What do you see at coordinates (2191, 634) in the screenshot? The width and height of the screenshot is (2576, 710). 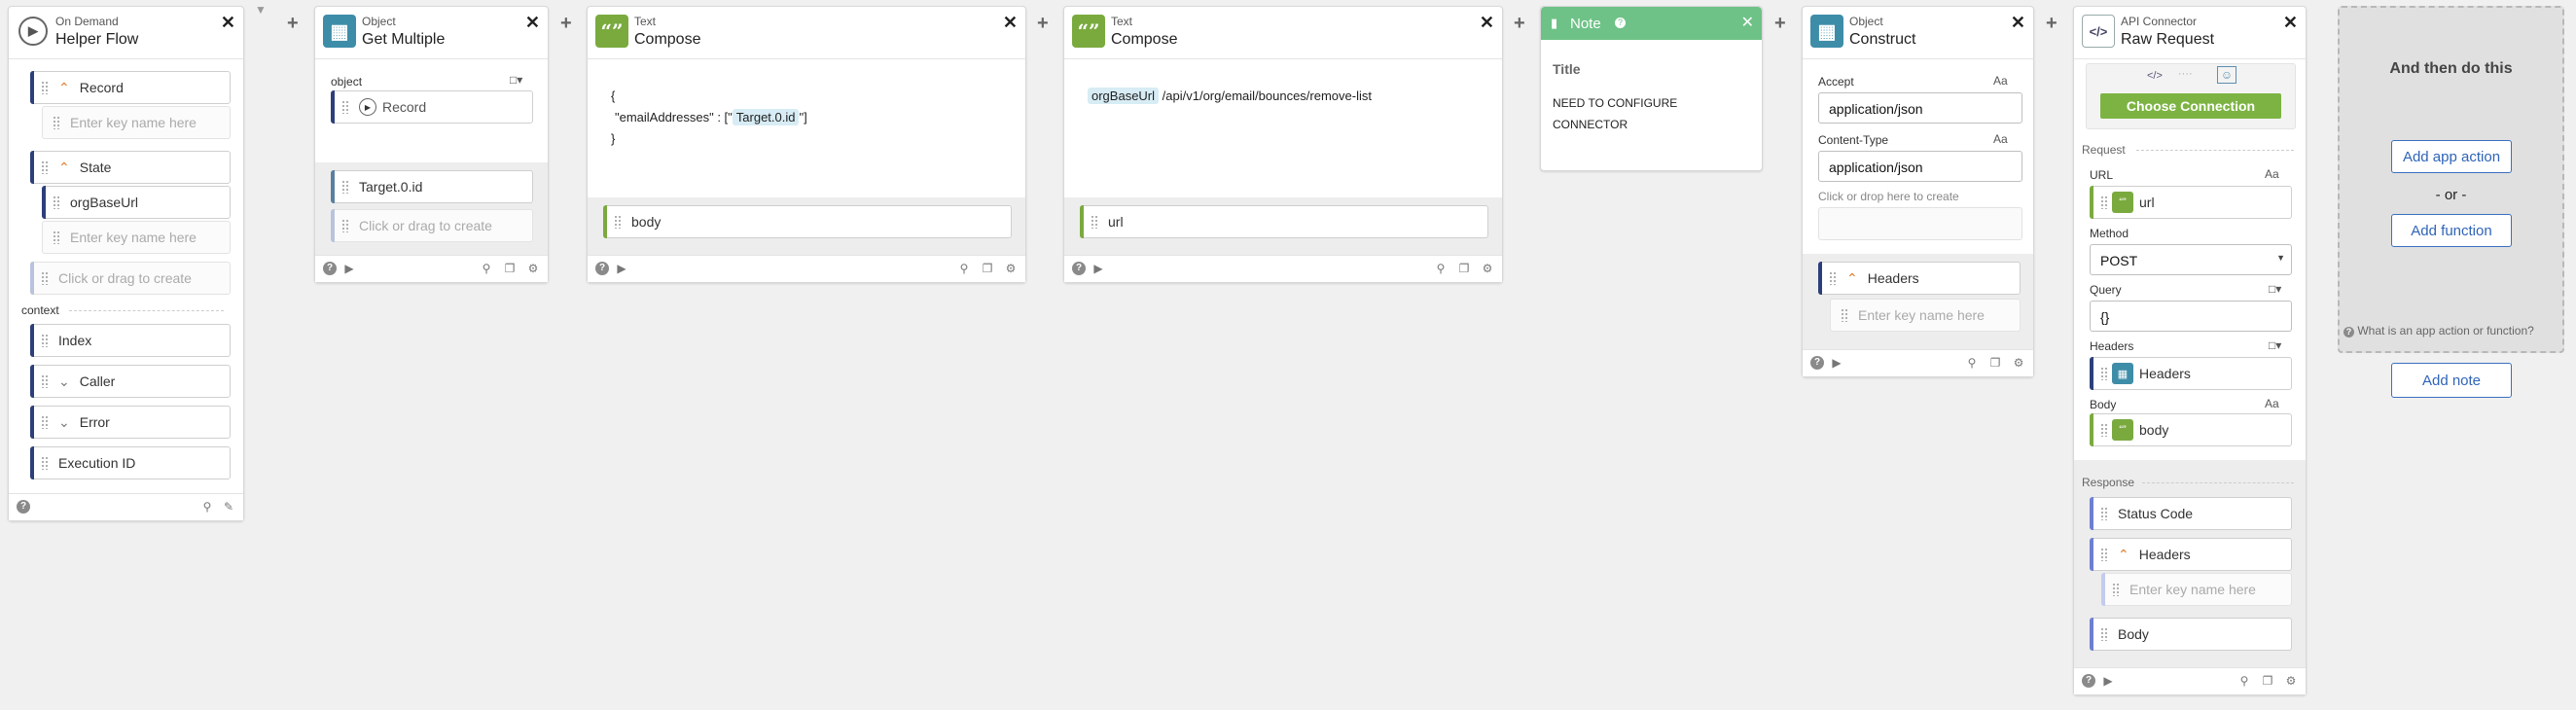 I see `response-body-output: Body` at bounding box center [2191, 634].